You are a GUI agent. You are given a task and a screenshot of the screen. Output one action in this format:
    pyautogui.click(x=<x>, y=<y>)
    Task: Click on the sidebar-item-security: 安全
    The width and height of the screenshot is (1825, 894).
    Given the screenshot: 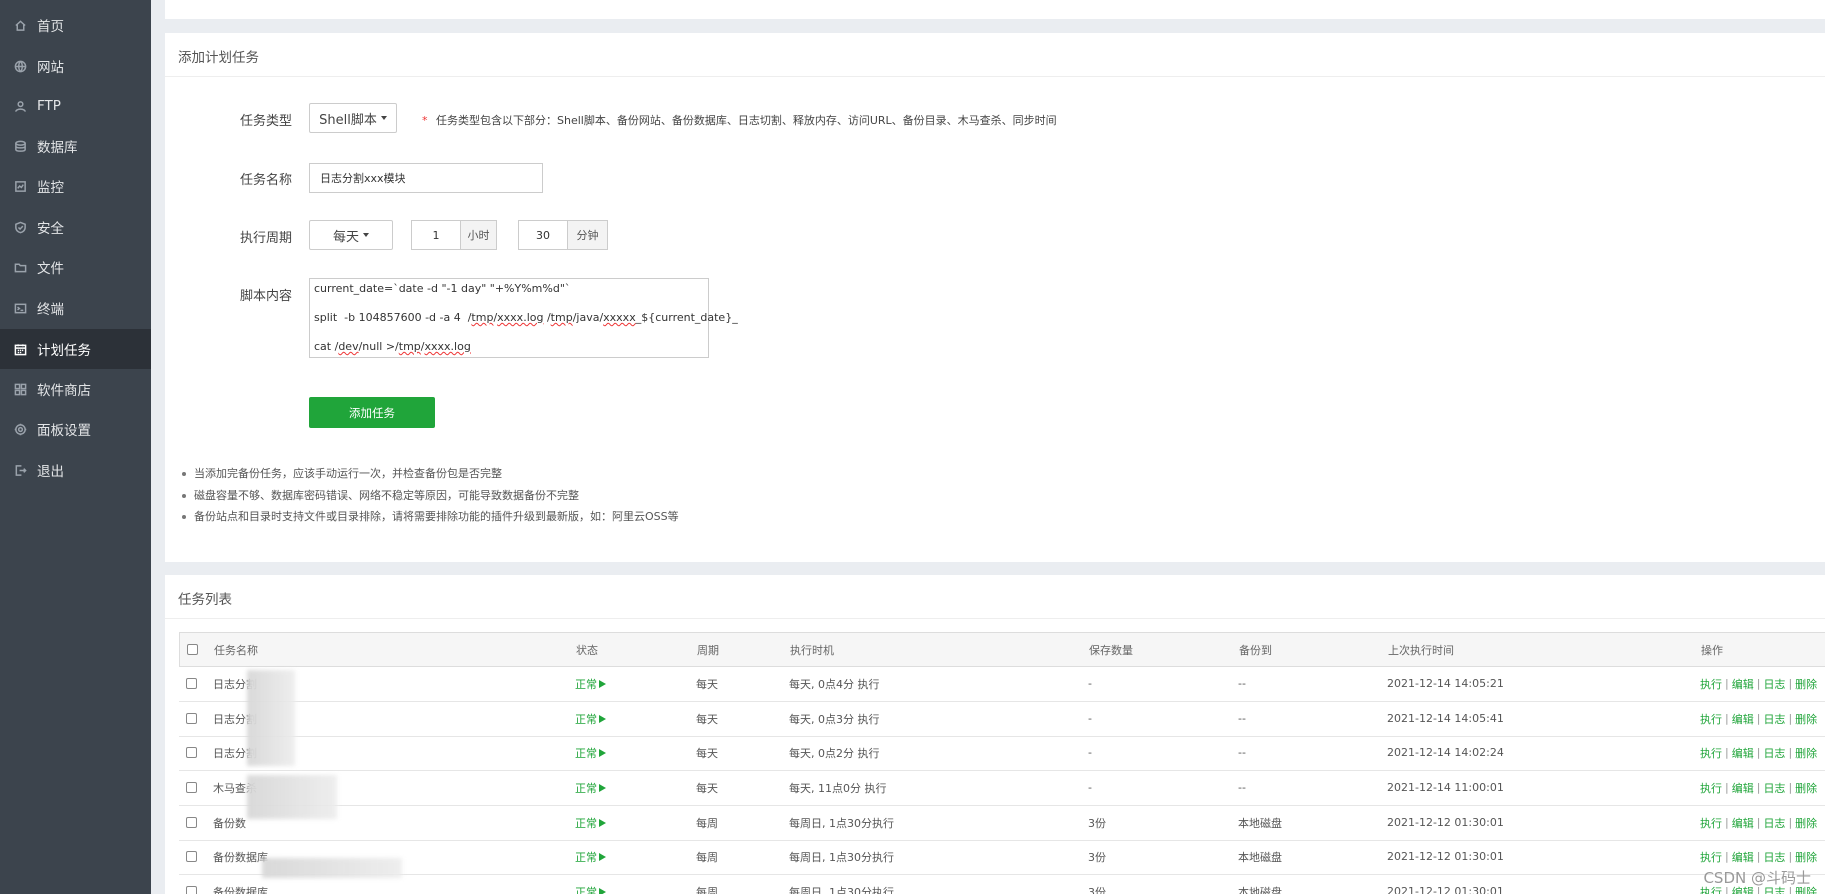 What is the action you would take?
    pyautogui.click(x=75, y=227)
    